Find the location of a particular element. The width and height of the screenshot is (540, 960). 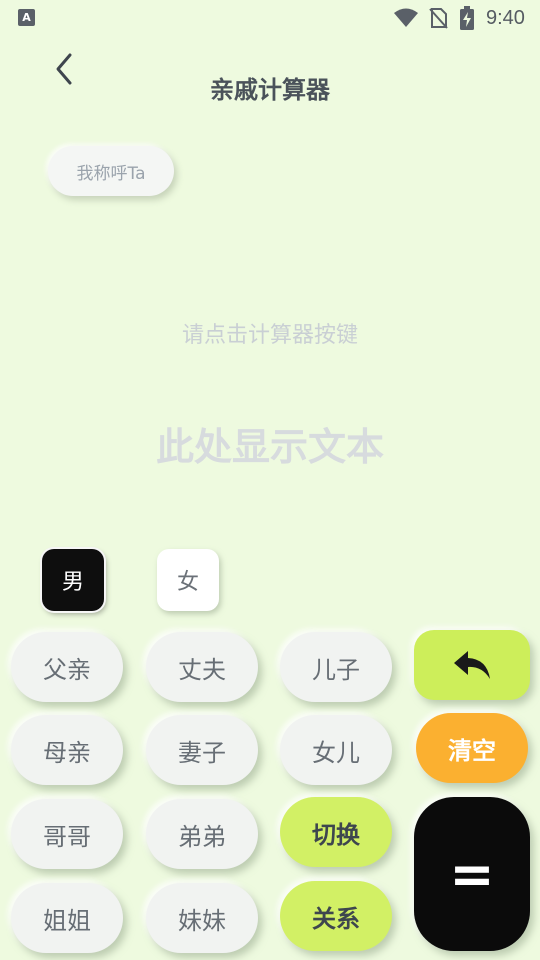

key-father: 父亲 is located at coordinates (67, 667).